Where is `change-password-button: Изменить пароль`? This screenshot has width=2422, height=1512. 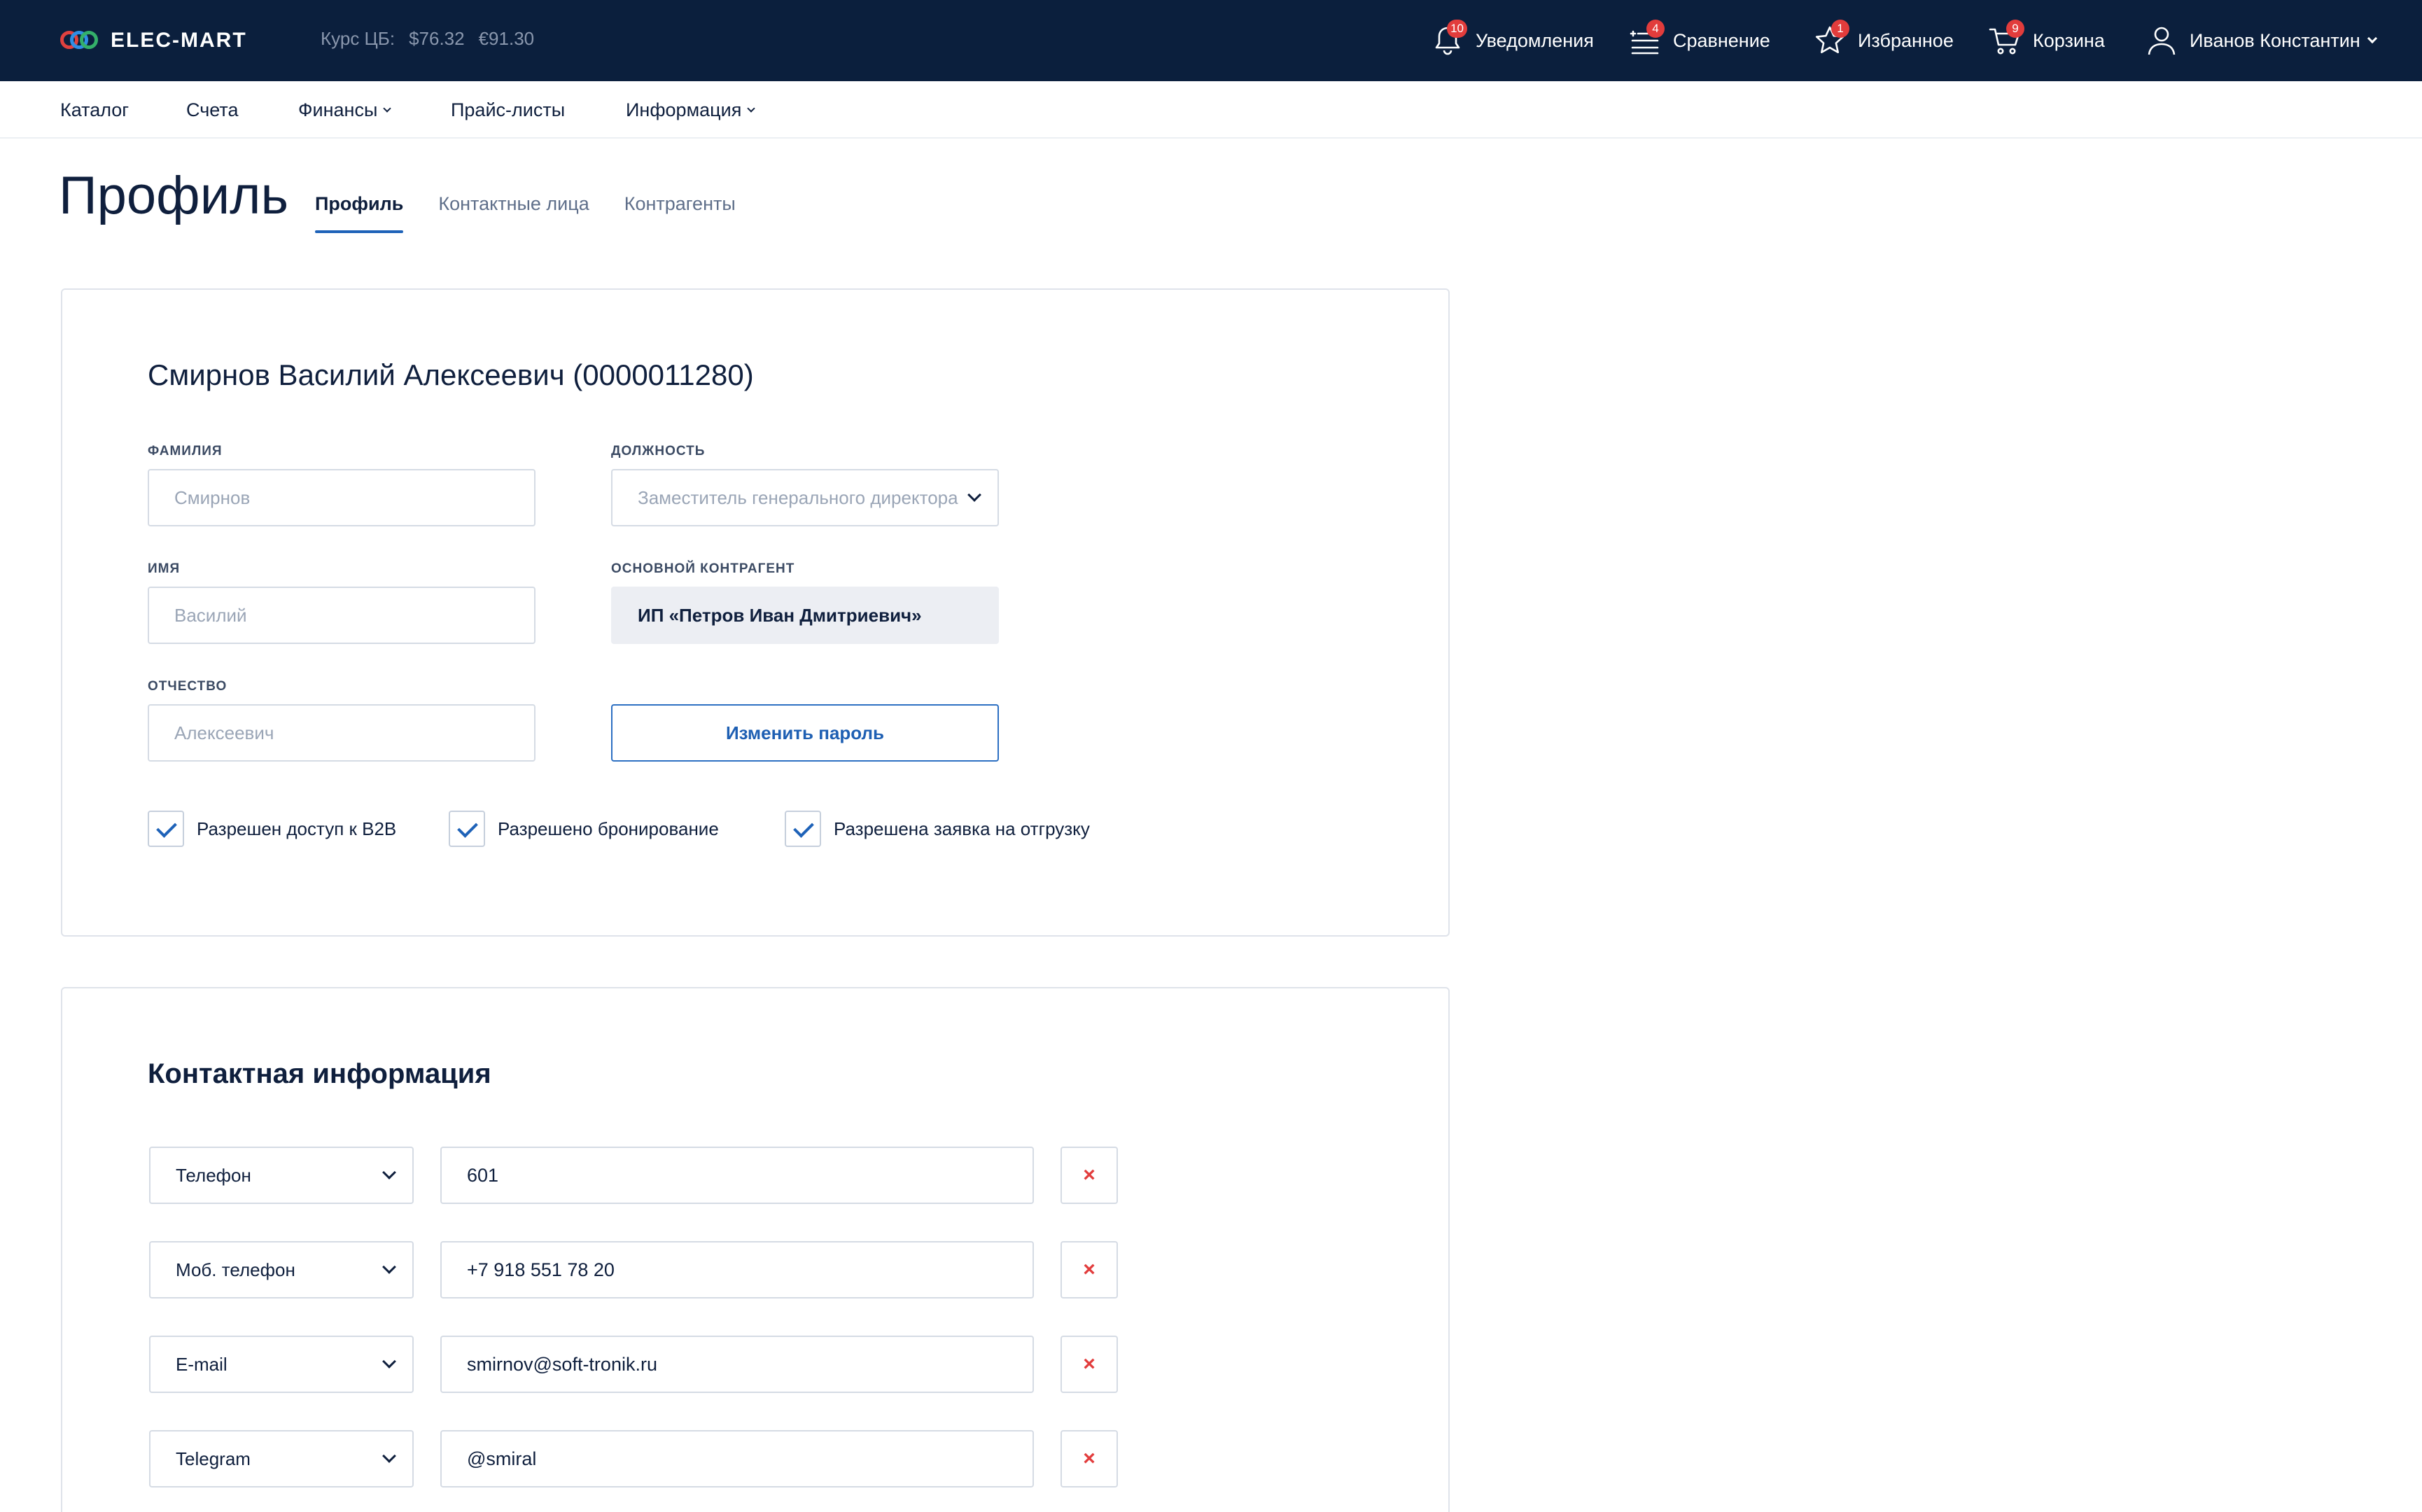 change-password-button: Изменить пароль is located at coordinates (805, 733).